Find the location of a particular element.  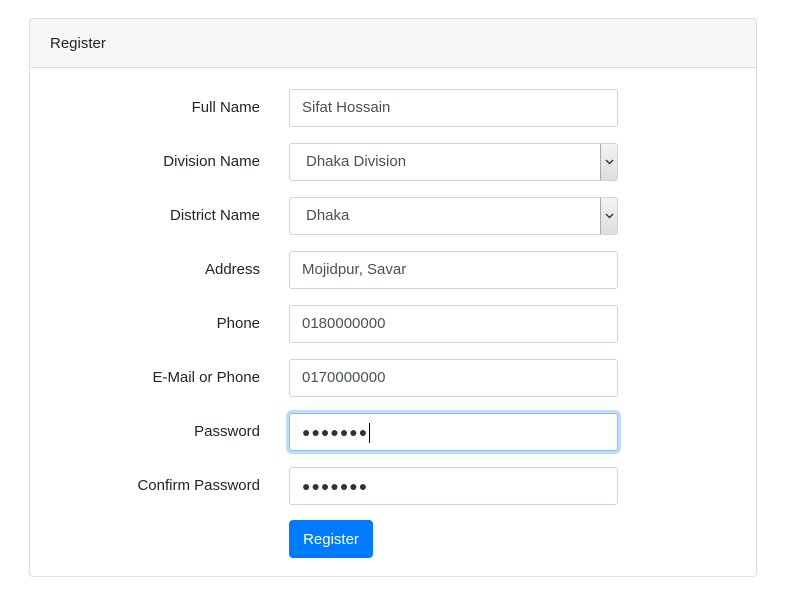

full-name-row: Full Name Sifat Hossain is located at coordinates (393, 108).